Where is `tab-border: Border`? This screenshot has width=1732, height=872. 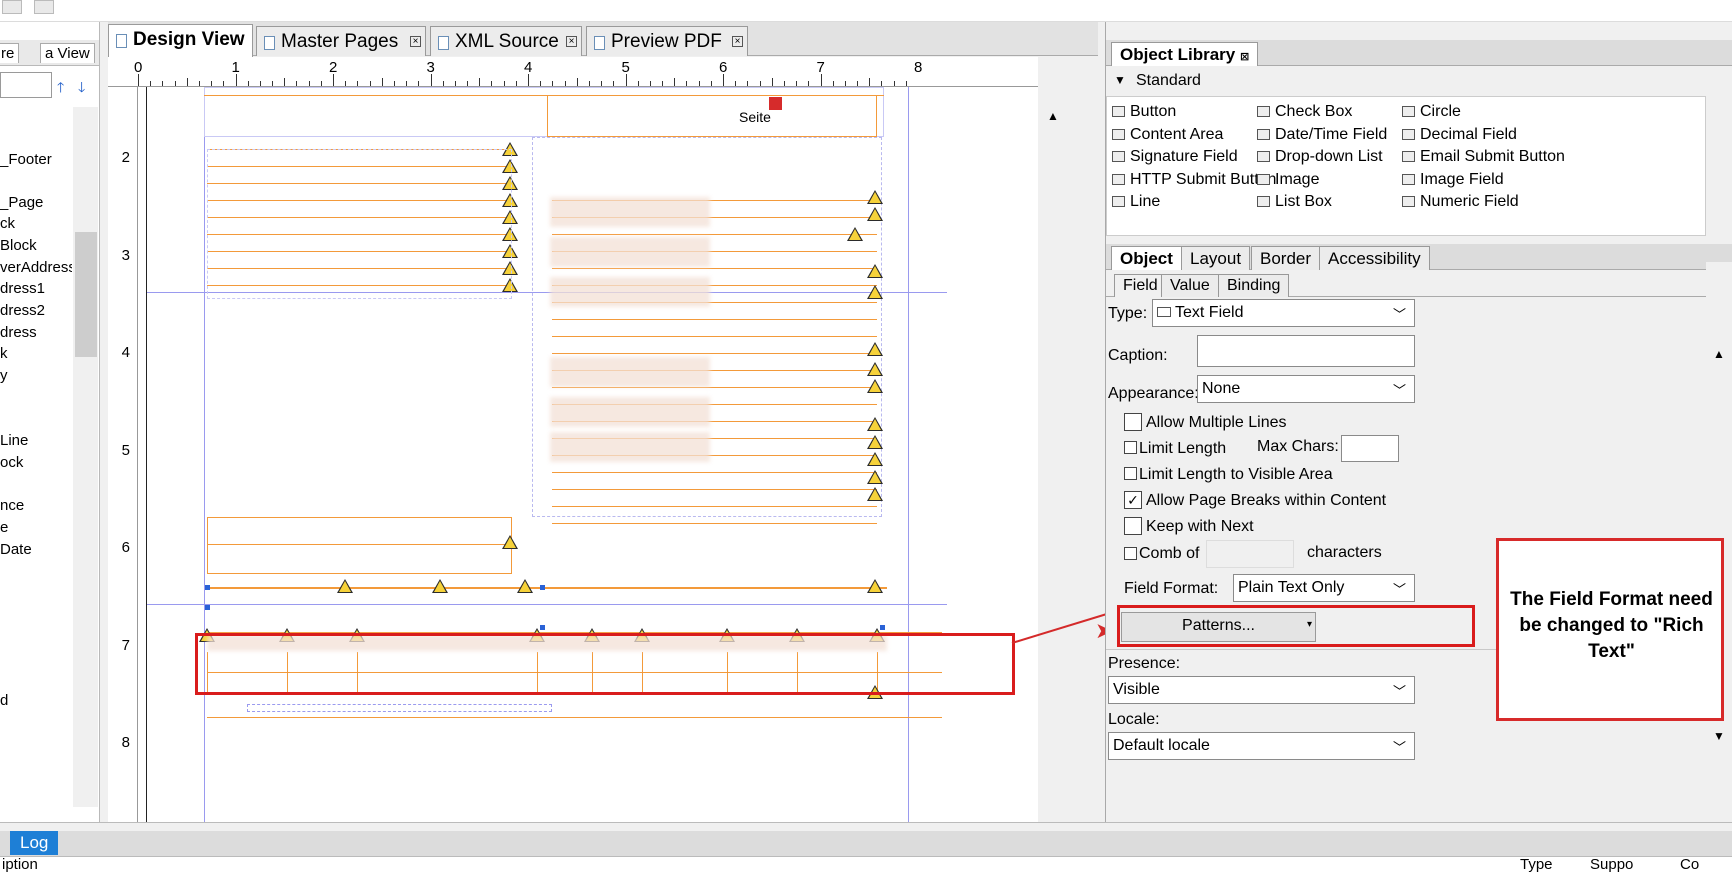
tab-border: Border is located at coordinates (1286, 258).